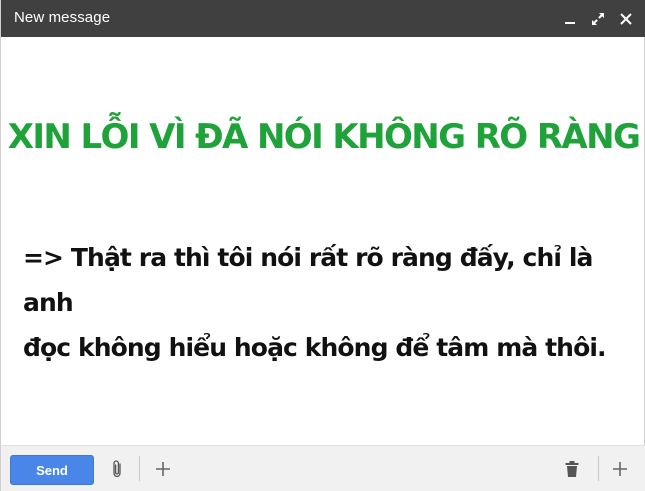 The image size is (645, 491). I want to click on expand-button, so click(598, 19).